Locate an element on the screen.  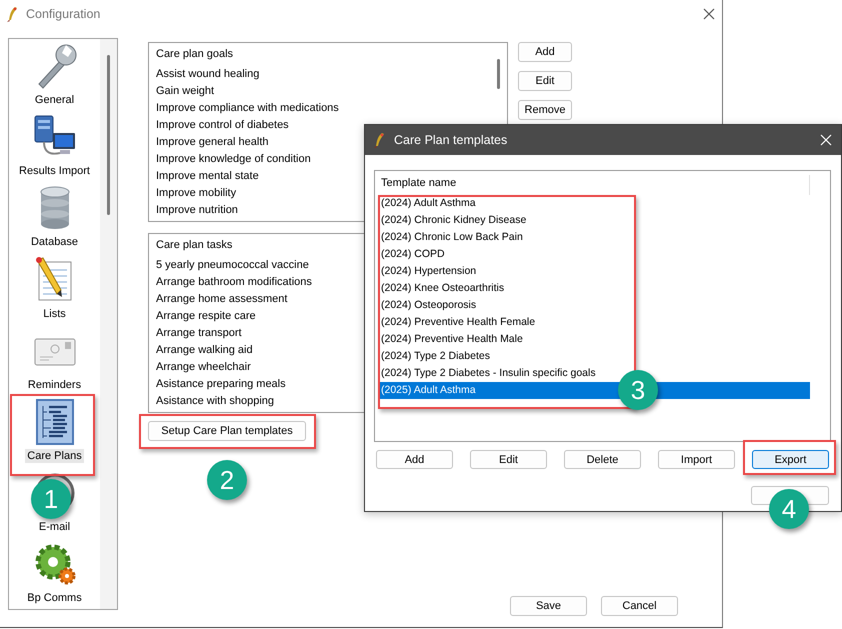
setup-templates-button: Setup Care Plan templates is located at coordinates (227, 431).